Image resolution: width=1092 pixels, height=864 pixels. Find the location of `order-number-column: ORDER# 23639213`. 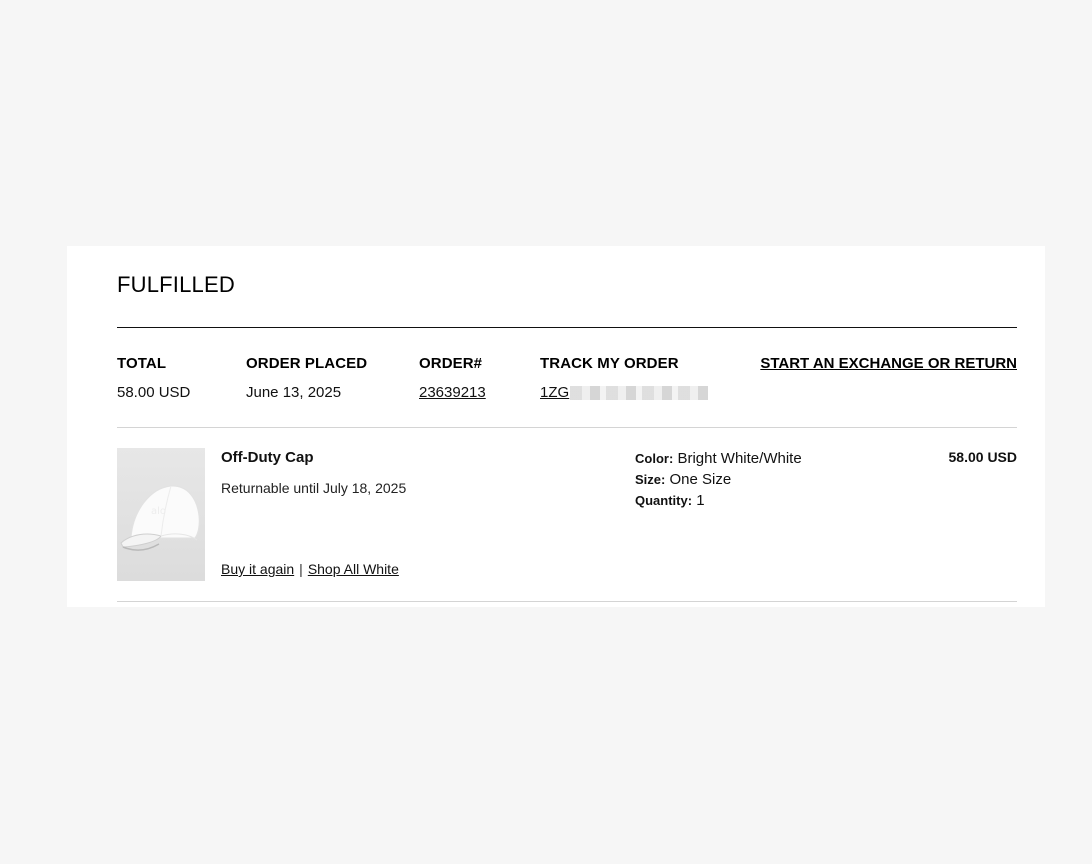

order-number-column: ORDER# 23639213 is located at coordinates (452, 378).